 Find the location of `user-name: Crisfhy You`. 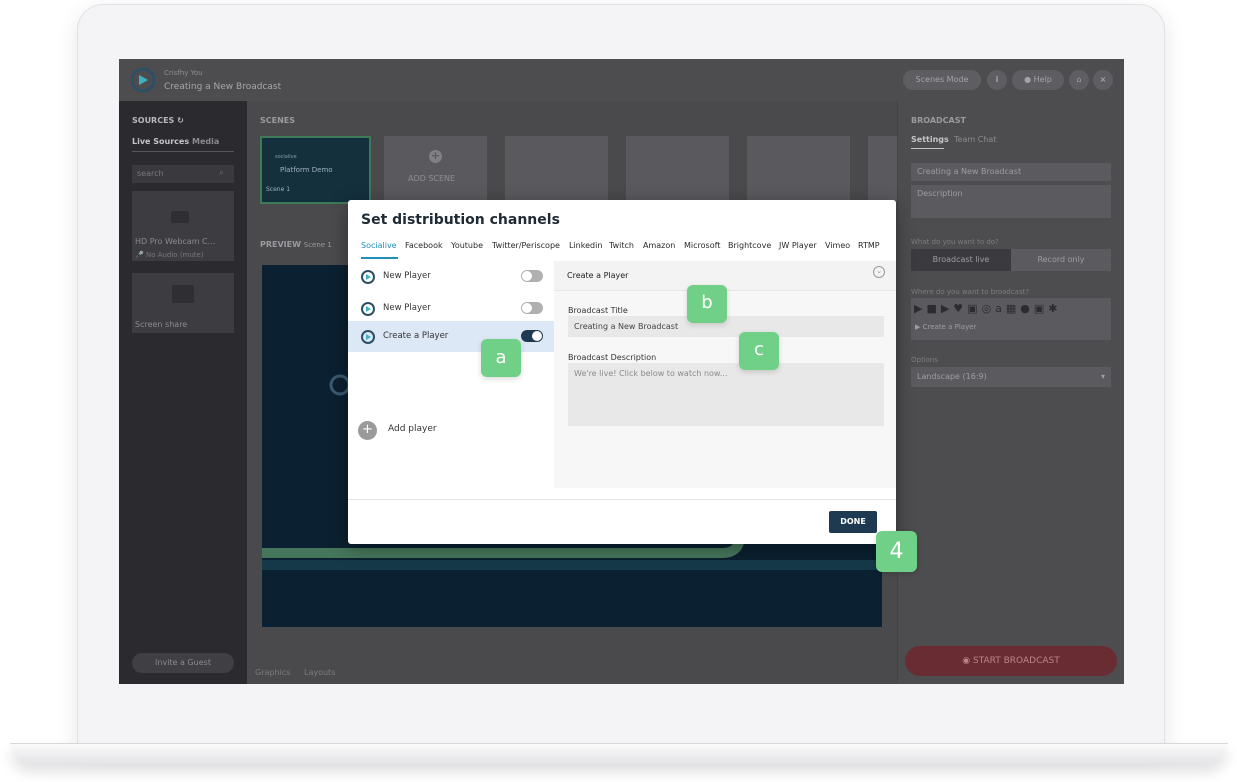

user-name: Crisfhy You is located at coordinates (183, 73).